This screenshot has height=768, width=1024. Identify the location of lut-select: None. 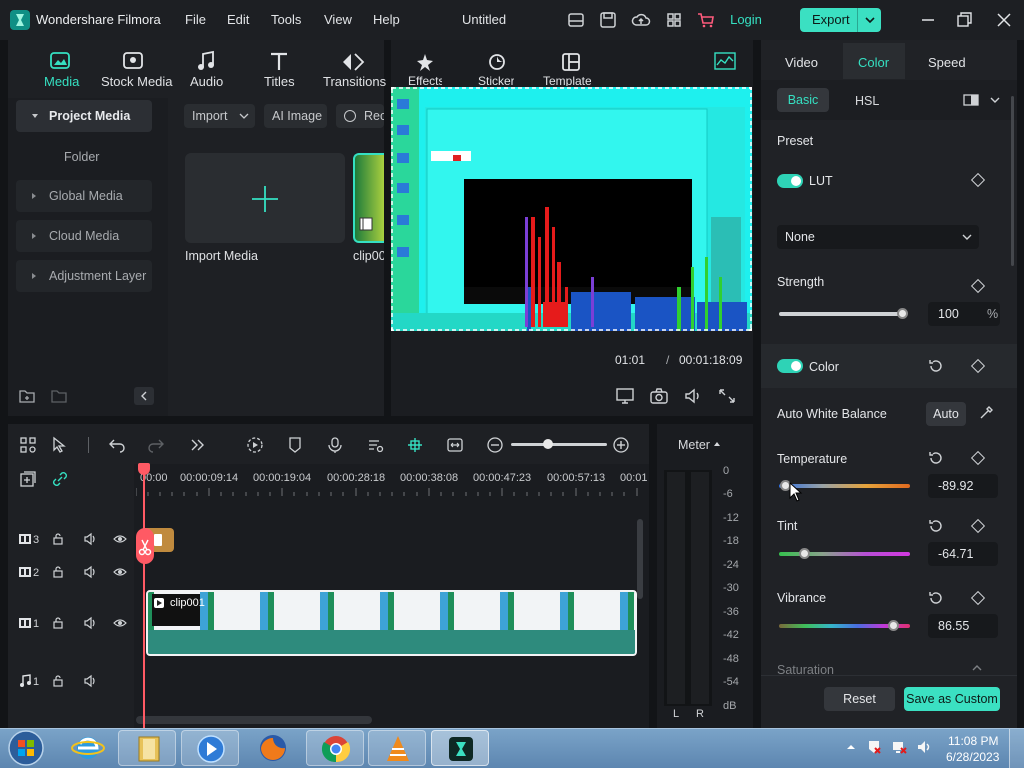
(878, 237).